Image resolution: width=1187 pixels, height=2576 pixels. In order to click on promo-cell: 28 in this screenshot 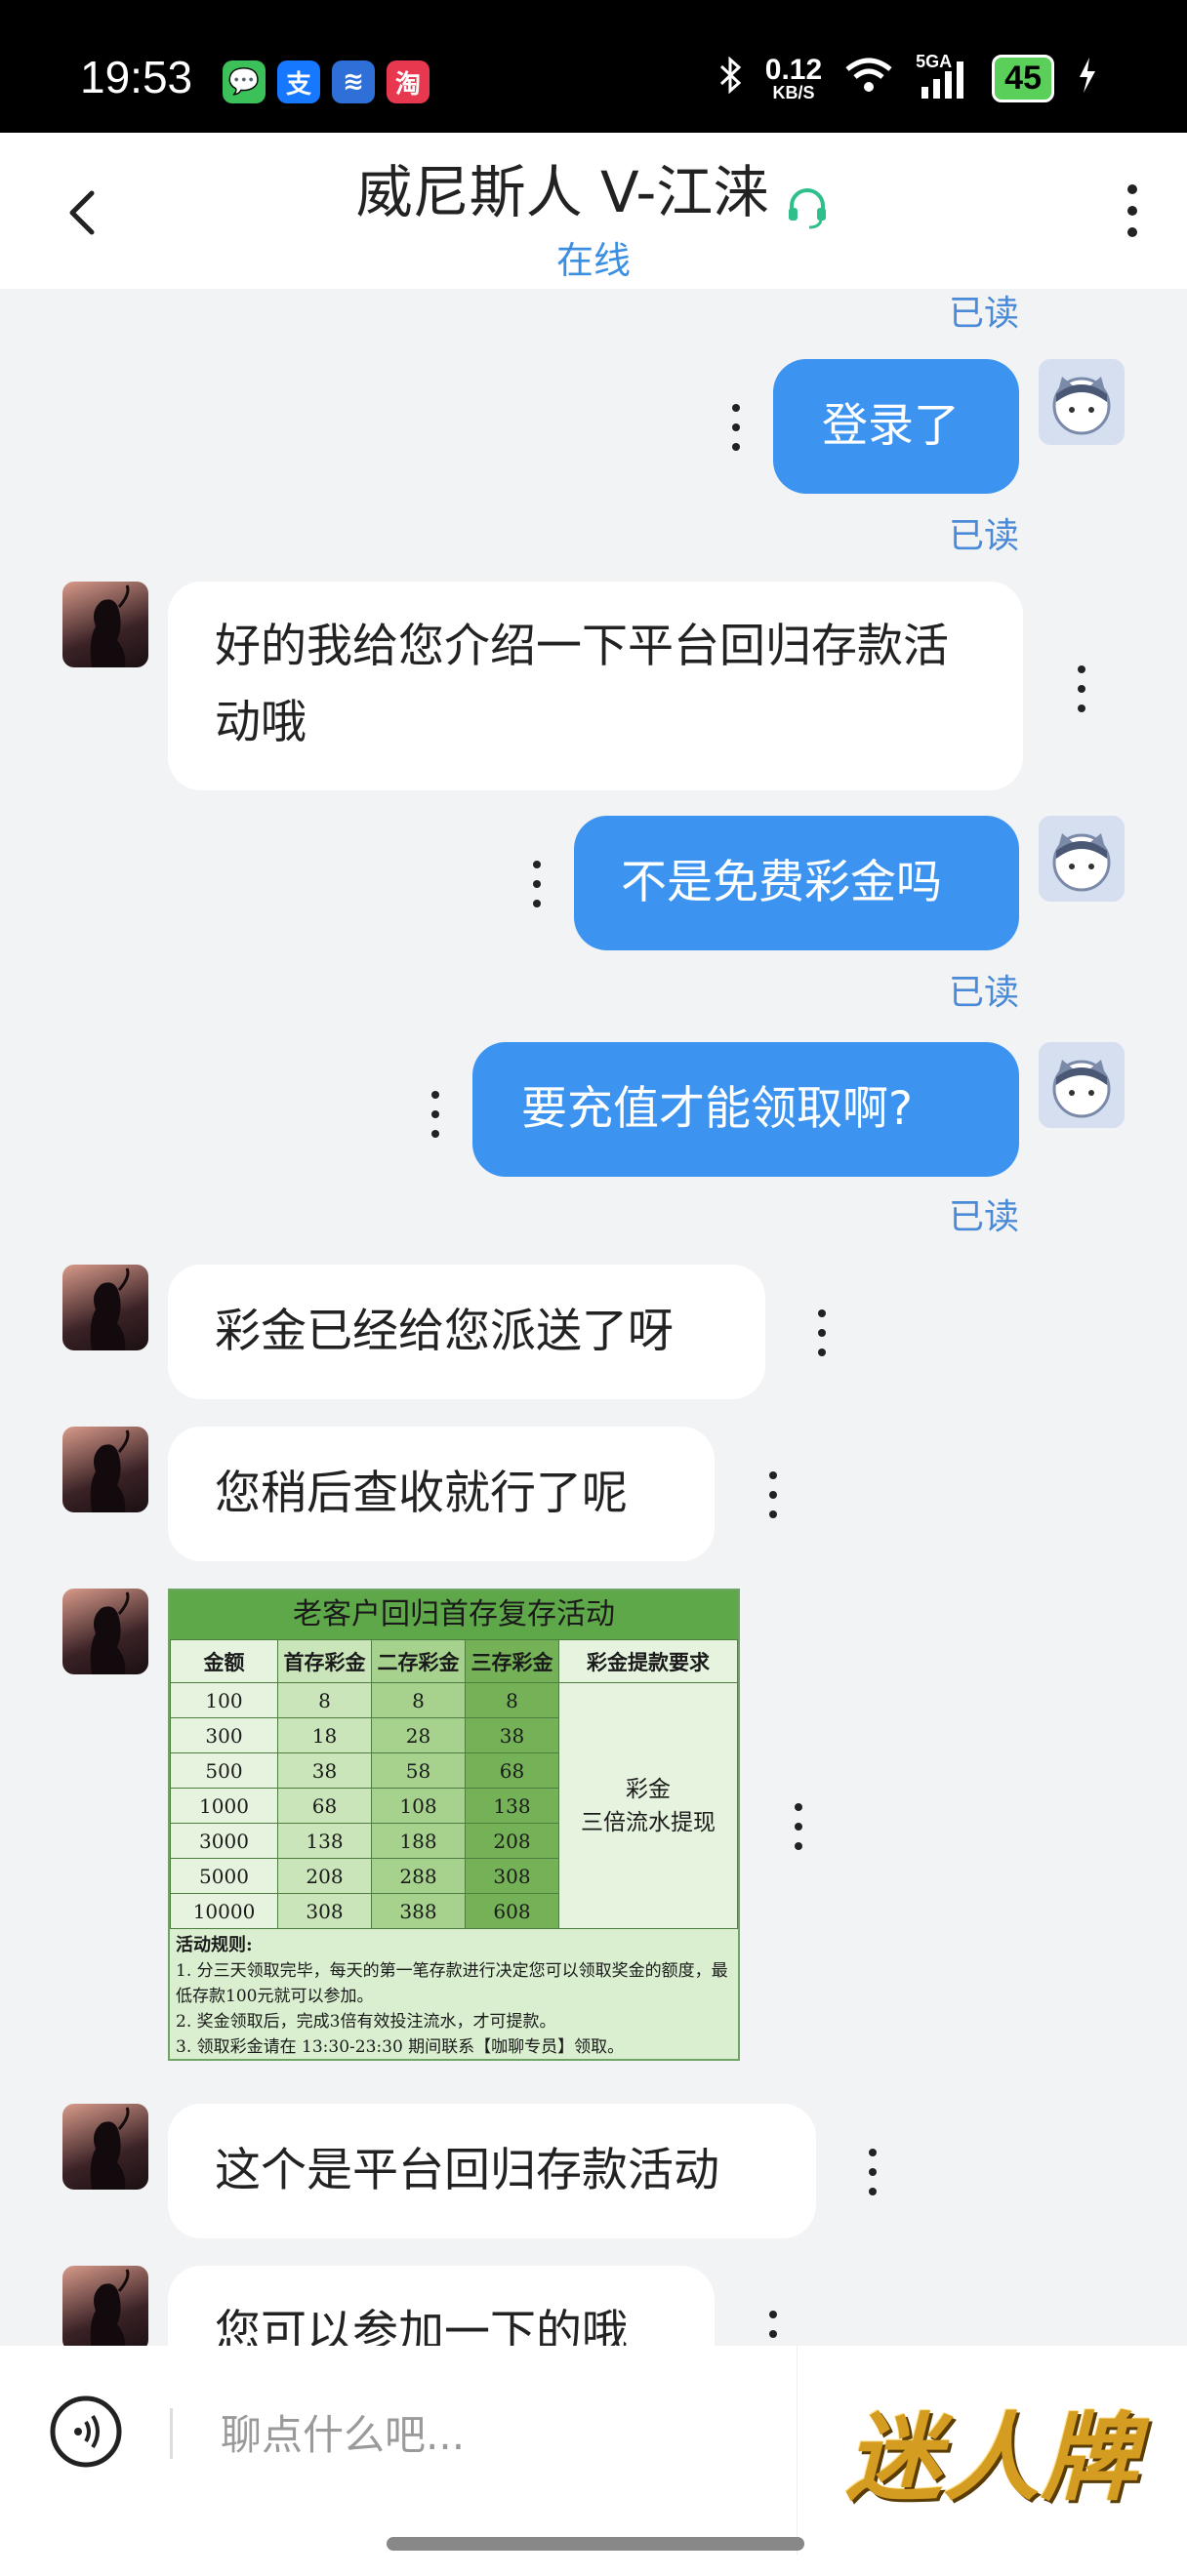, I will do `click(418, 1735)`.